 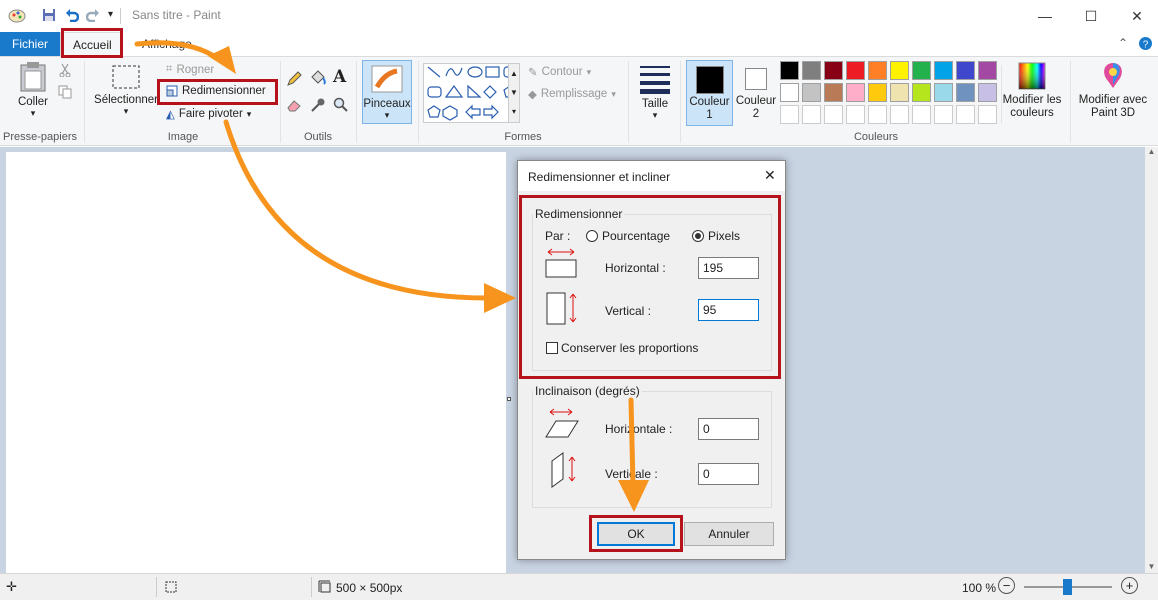 I want to click on scroll-up-icon: ▲, so click(x=1151, y=151).